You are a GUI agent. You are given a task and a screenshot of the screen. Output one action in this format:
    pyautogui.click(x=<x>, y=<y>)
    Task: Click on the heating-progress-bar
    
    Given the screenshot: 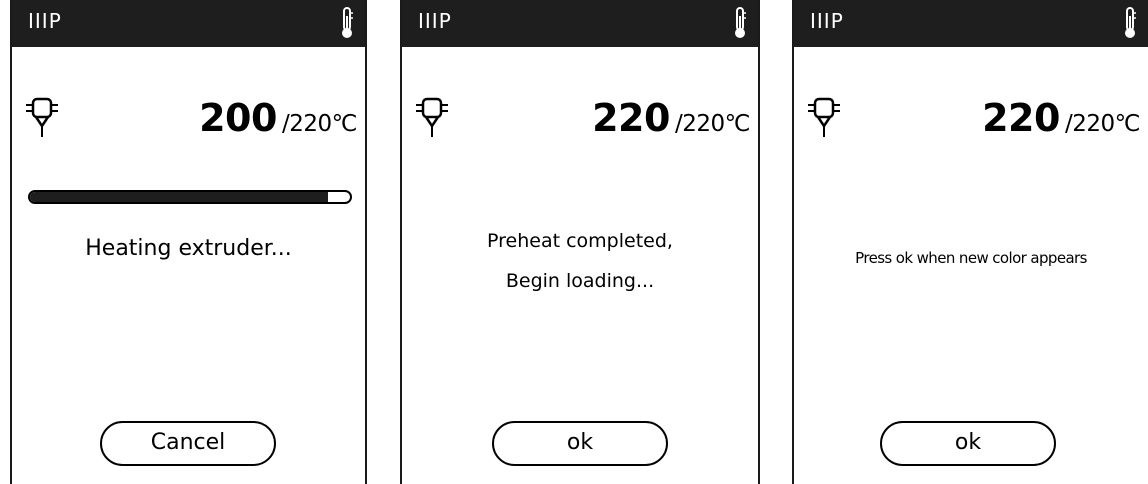 What is the action you would take?
    pyautogui.click(x=190, y=197)
    